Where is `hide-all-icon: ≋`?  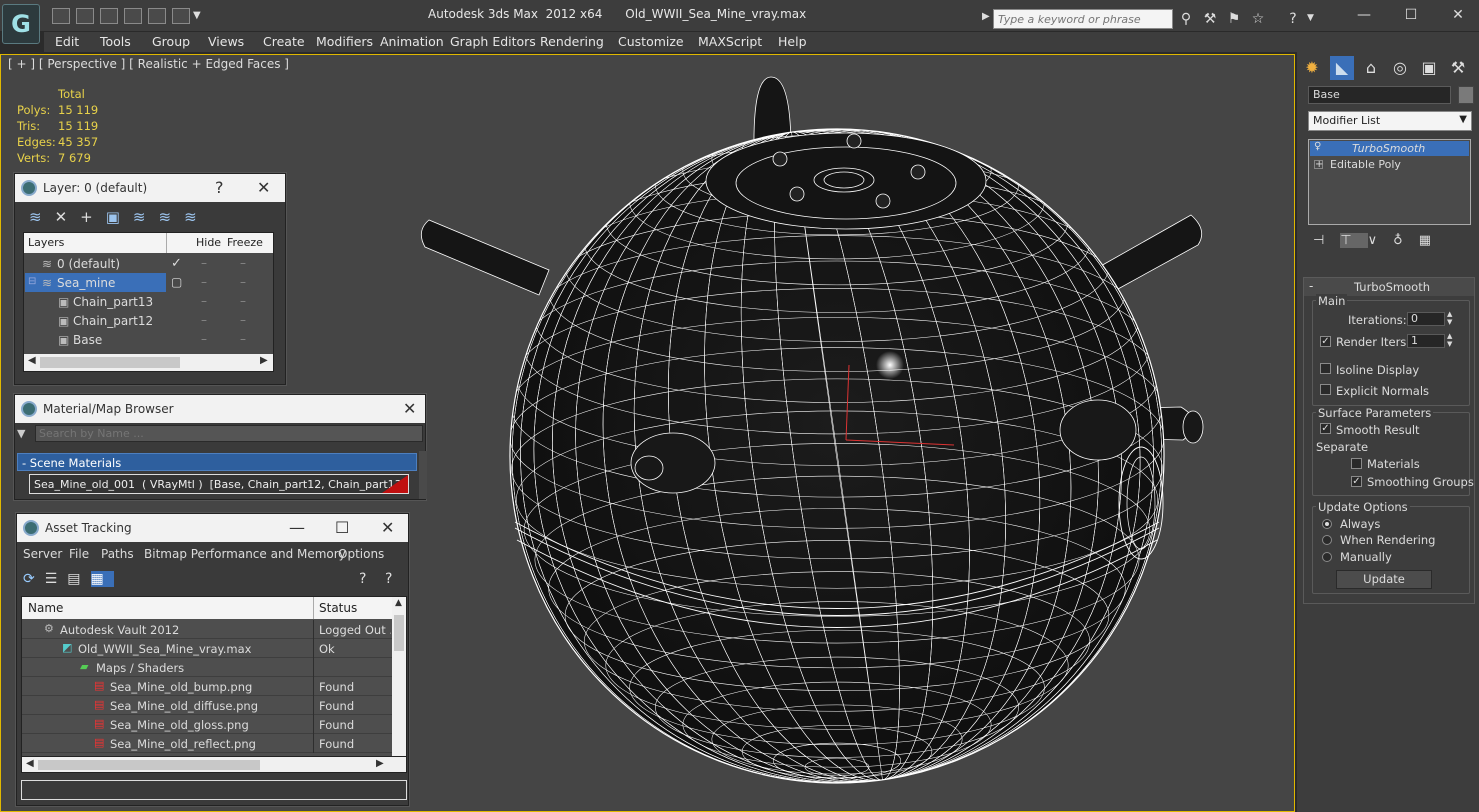
hide-all-icon: ≋ is located at coordinates (172, 217).